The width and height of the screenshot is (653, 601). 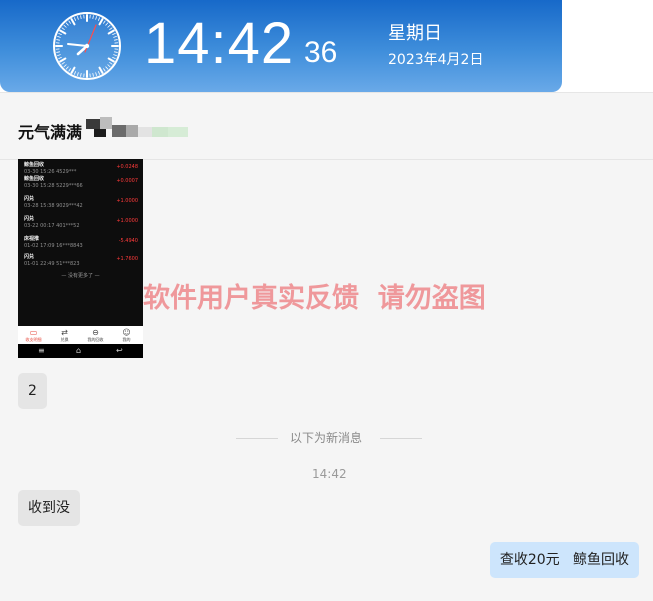 What do you see at coordinates (64, 332) in the screenshot?
I see `exchange-icon: ⇄` at bounding box center [64, 332].